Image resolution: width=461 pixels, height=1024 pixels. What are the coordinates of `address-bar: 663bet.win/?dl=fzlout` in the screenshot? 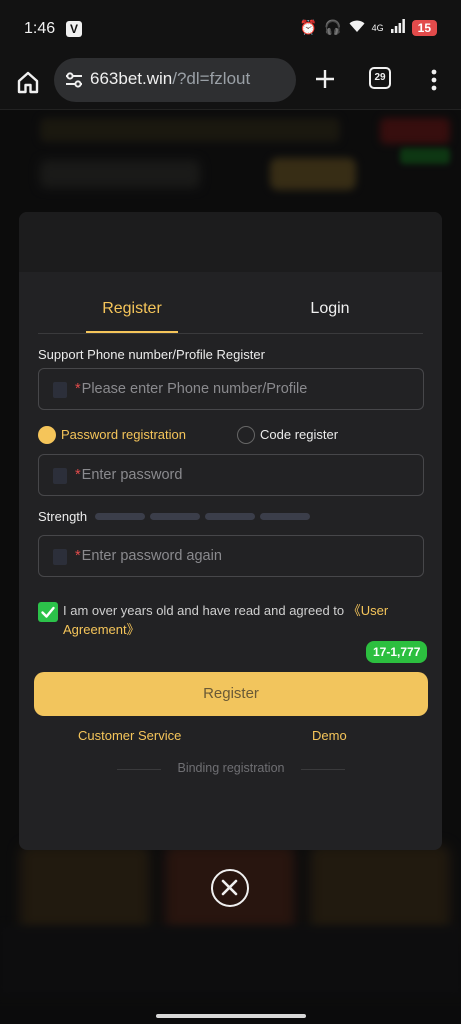 It's located at (175, 80).